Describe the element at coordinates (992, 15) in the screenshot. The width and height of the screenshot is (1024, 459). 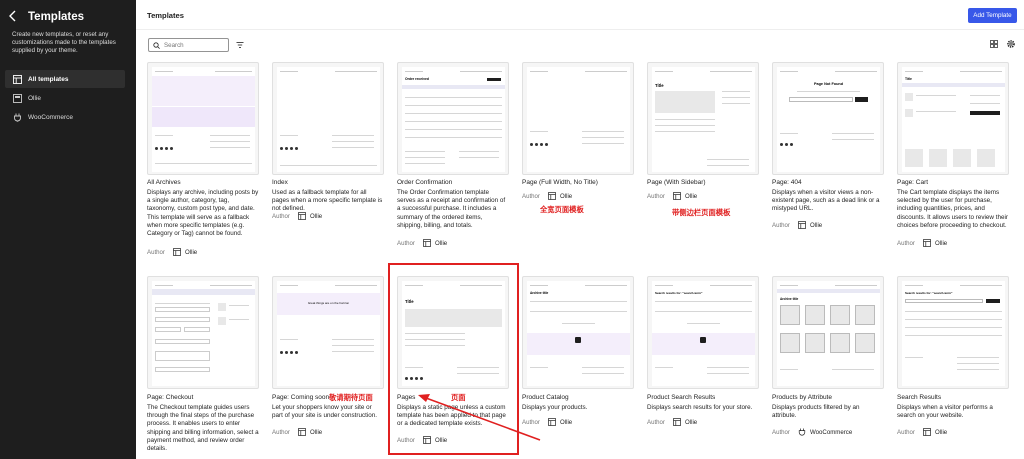
I see `add-template-button: Add Template` at that location.